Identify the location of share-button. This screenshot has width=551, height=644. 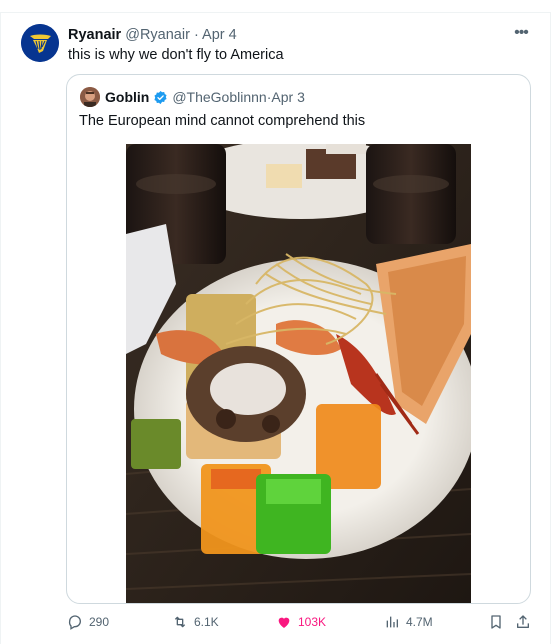
(523, 622).